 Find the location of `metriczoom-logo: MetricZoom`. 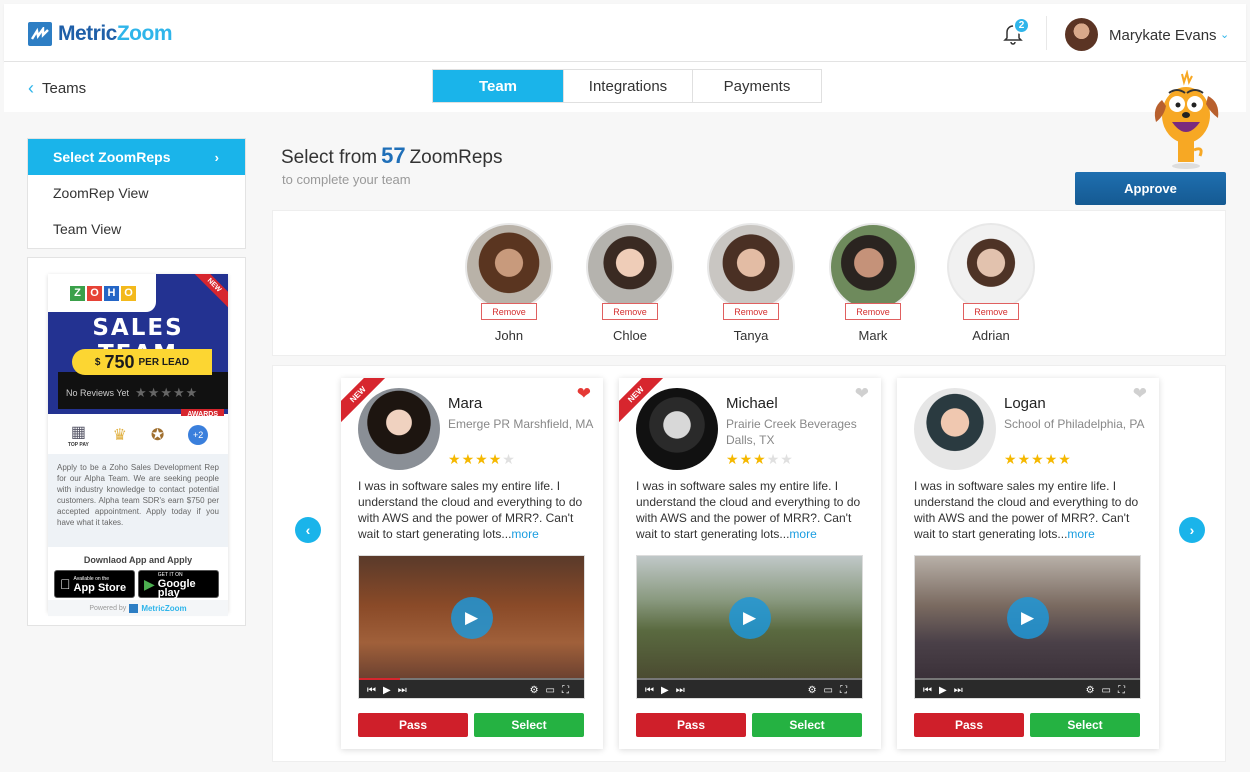

metriczoom-logo: MetricZoom is located at coordinates (100, 34).